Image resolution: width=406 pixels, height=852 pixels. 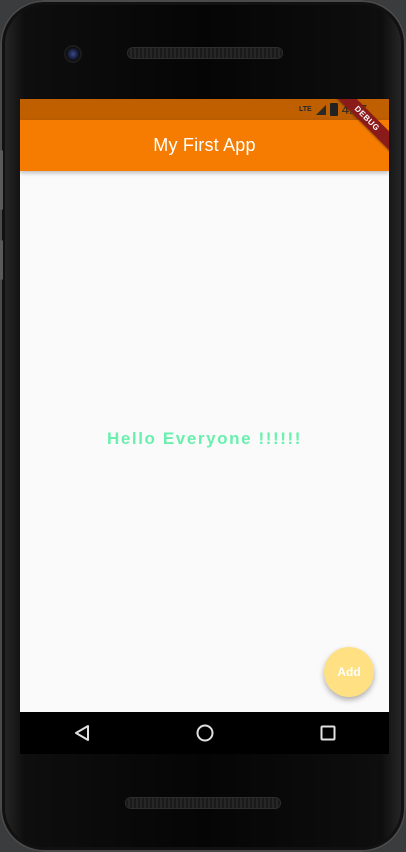 I want to click on circle-home-icon, so click(x=204, y=733).